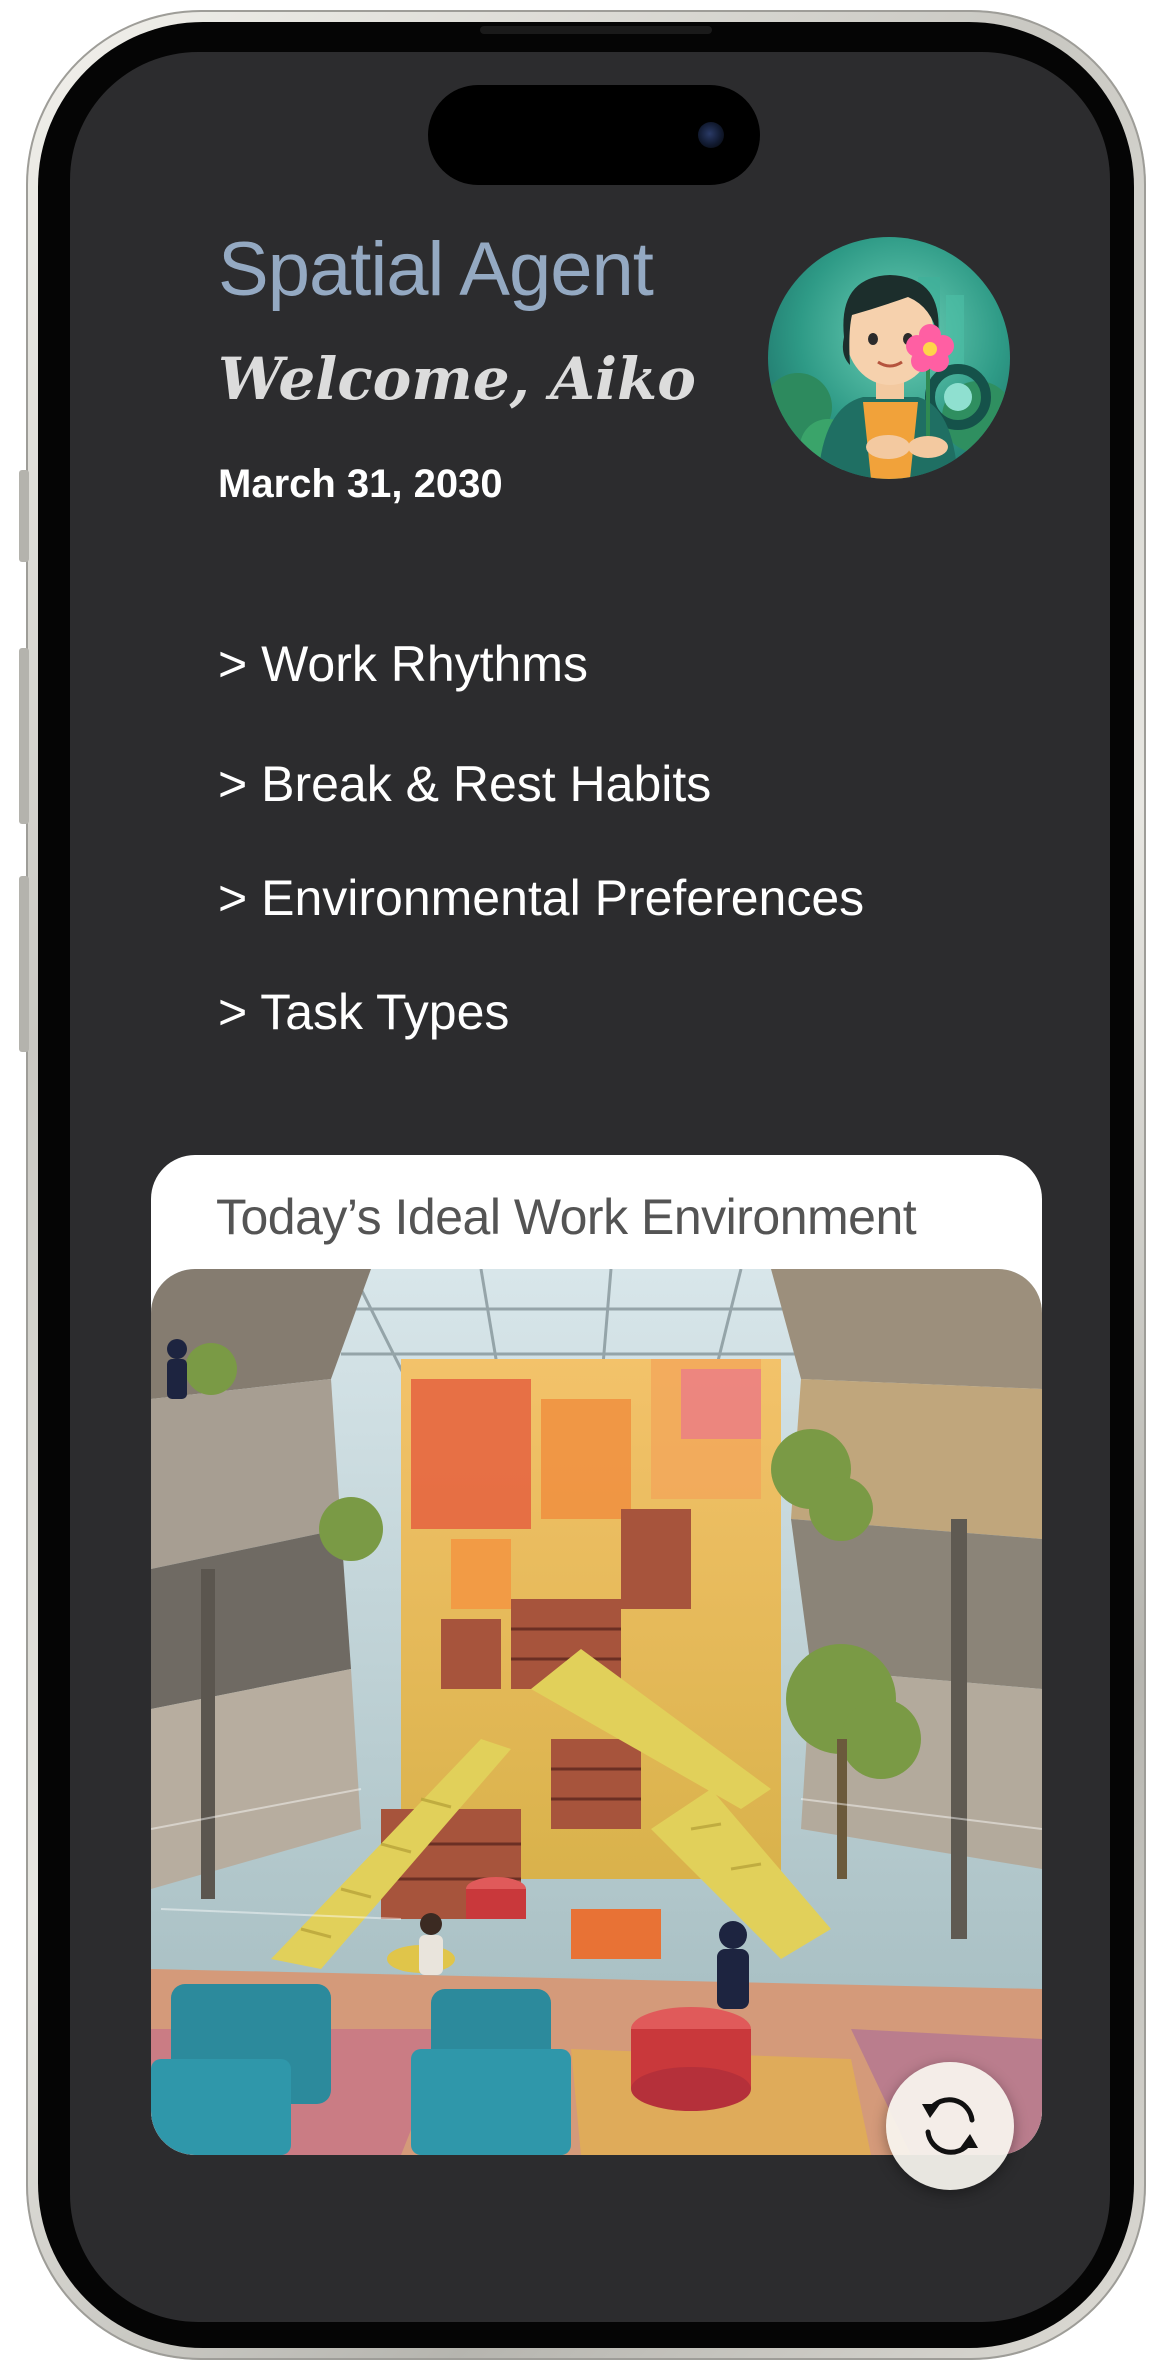 The width and height of the screenshot is (1152, 2365). I want to click on welcome-message: Welcome, Aiko, so click(457, 379).